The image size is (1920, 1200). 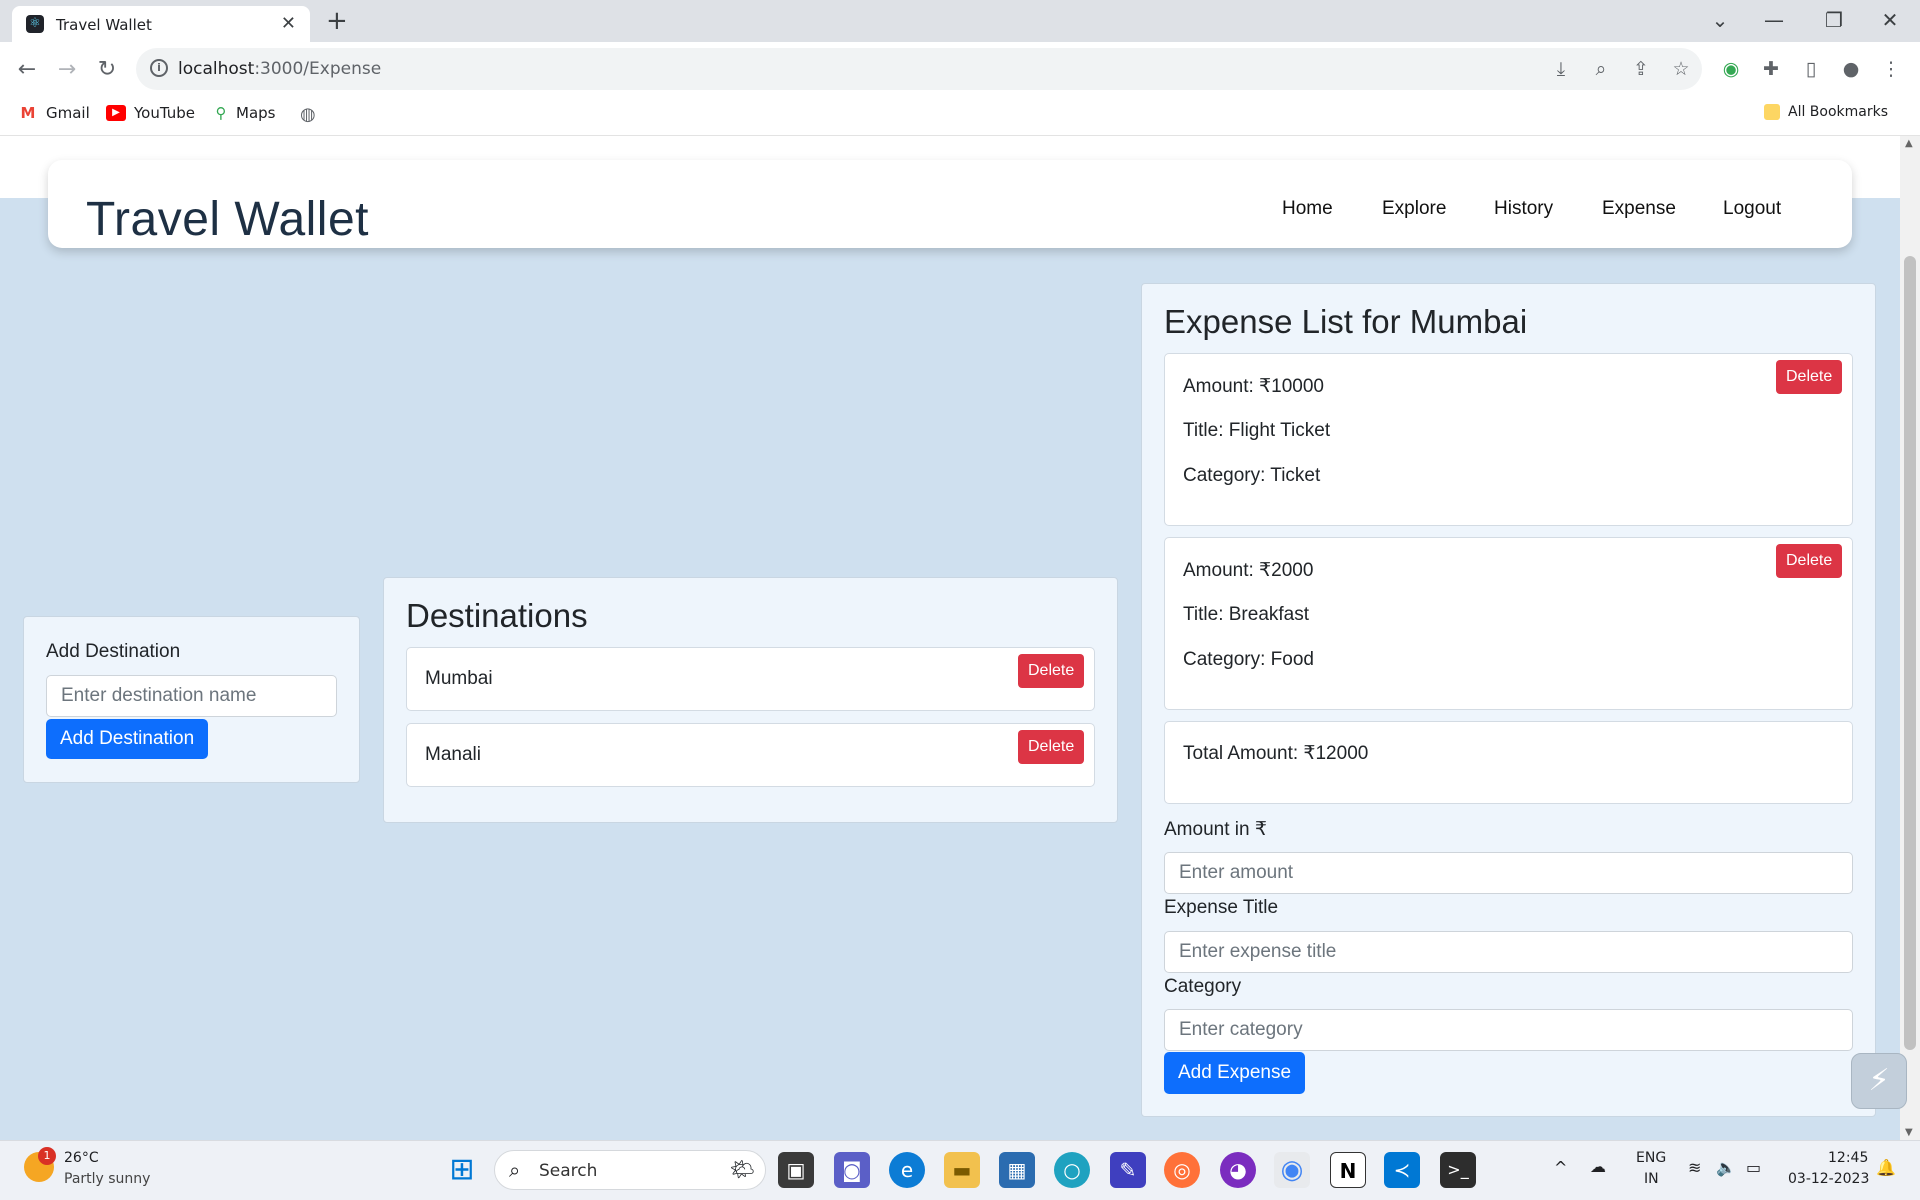 What do you see at coordinates (1694, 1167) in the screenshot?
I see `wifi-icon: ≋` at bounding box center [1694, 1167].